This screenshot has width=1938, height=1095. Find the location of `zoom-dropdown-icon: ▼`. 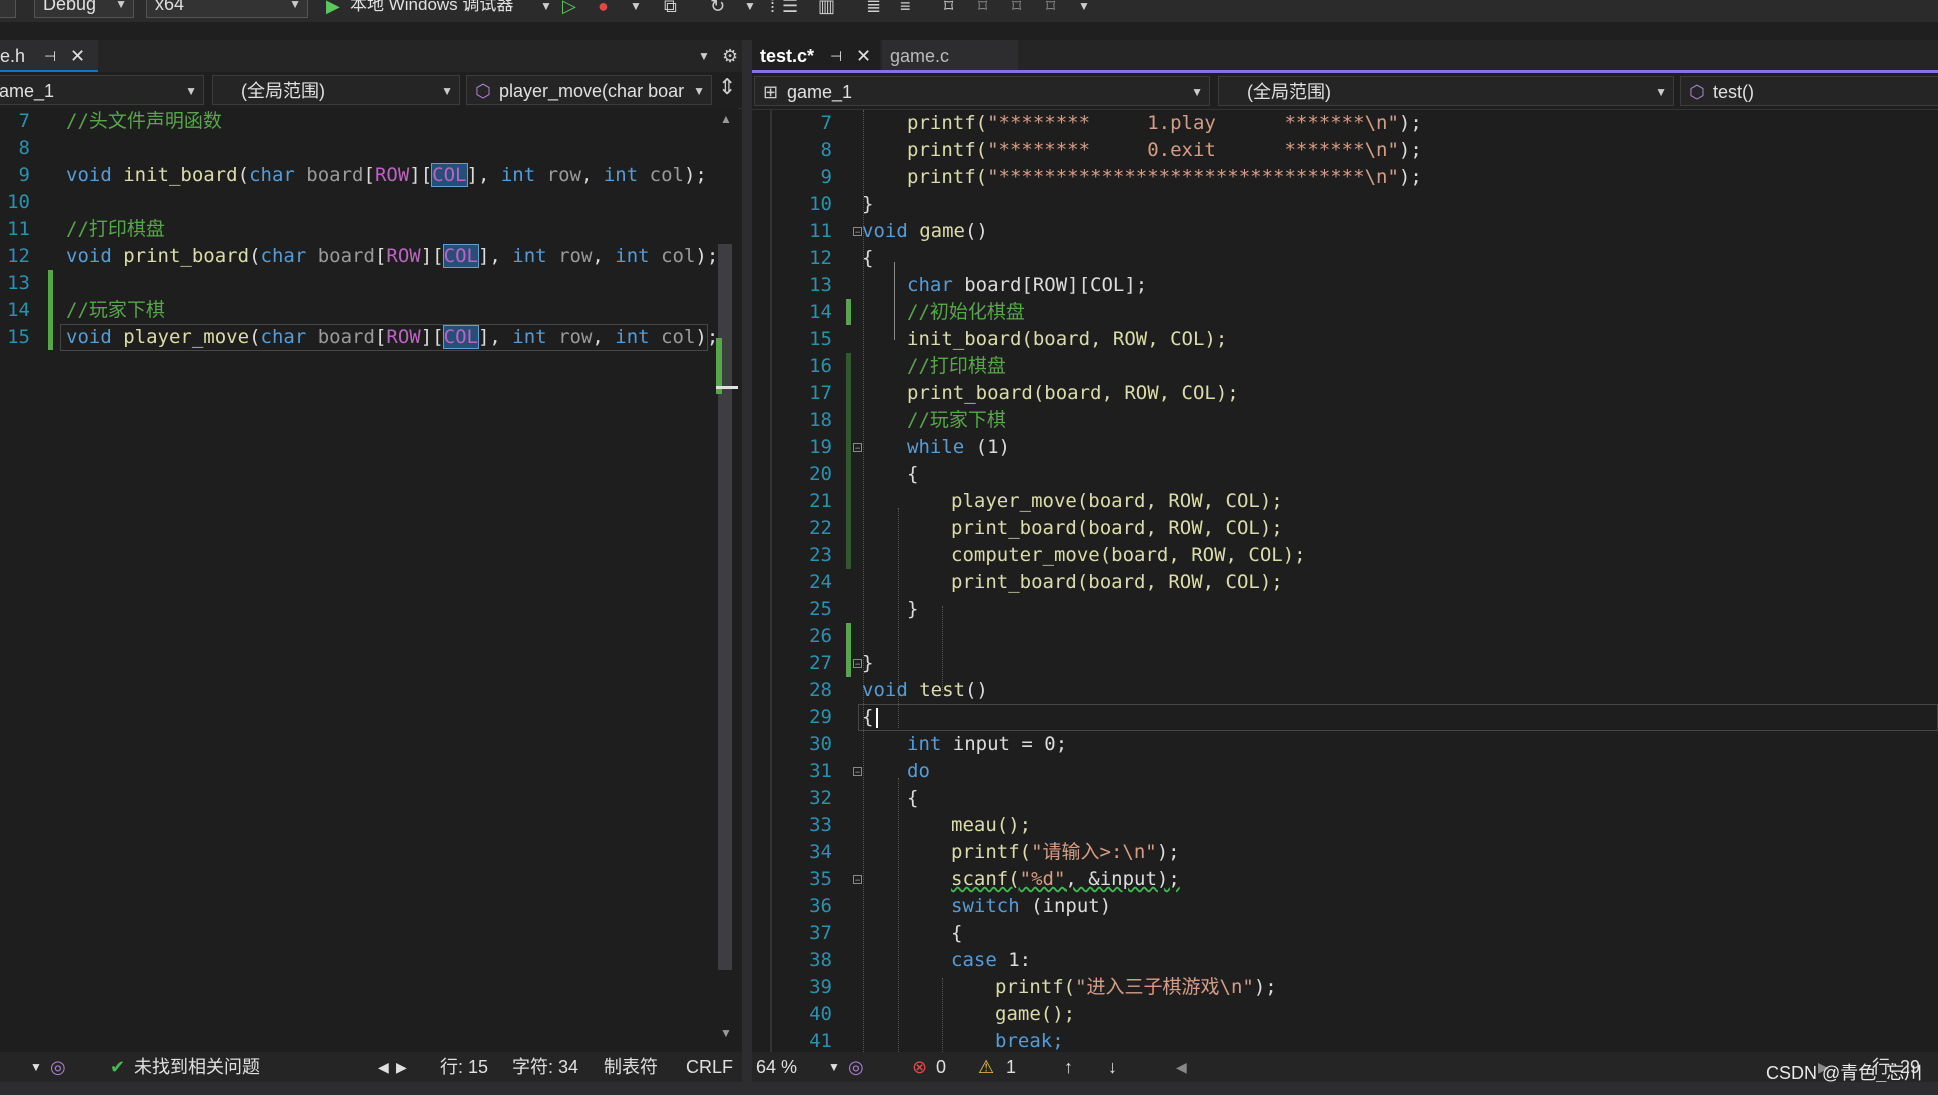

zoom-dropdown-icon: ▼ is located at coordinates (834, 1067).